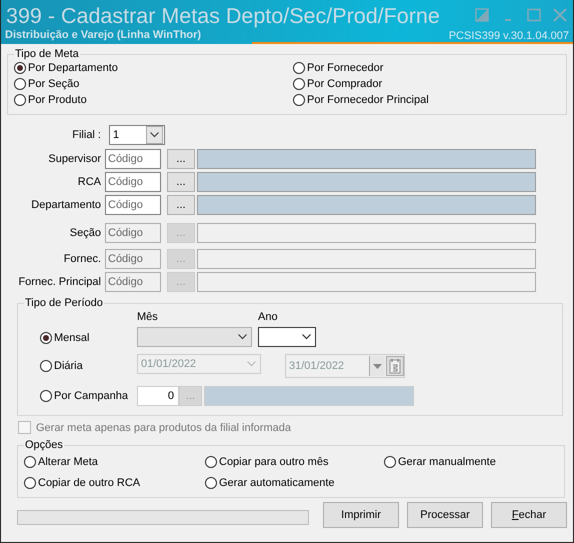 This screenshot has width=574, height=543. I want to click on field-label: Seção, so click(85, 233).